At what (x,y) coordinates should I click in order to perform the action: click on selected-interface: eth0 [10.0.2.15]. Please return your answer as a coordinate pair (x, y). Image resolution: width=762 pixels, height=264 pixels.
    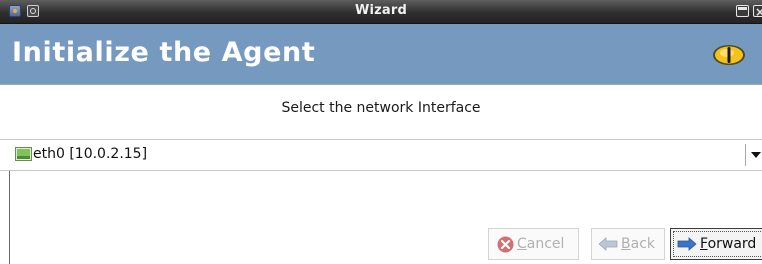
    Looking at the image, I should click on (90, 154).